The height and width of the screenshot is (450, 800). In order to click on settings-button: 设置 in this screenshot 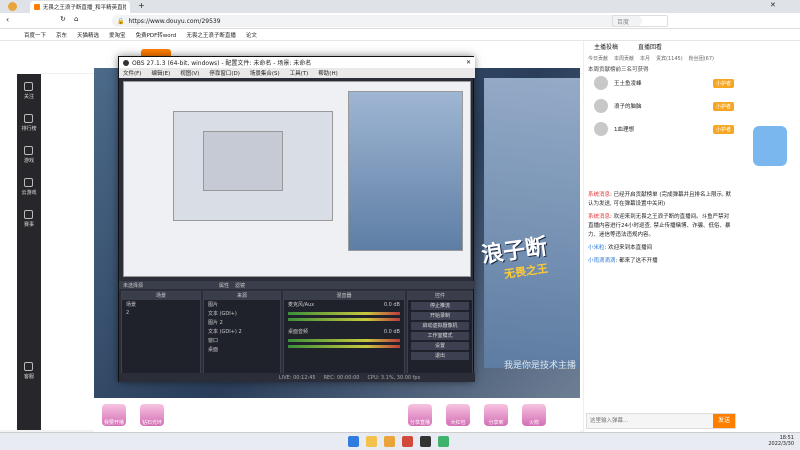, I will do `click(440, 346)`.